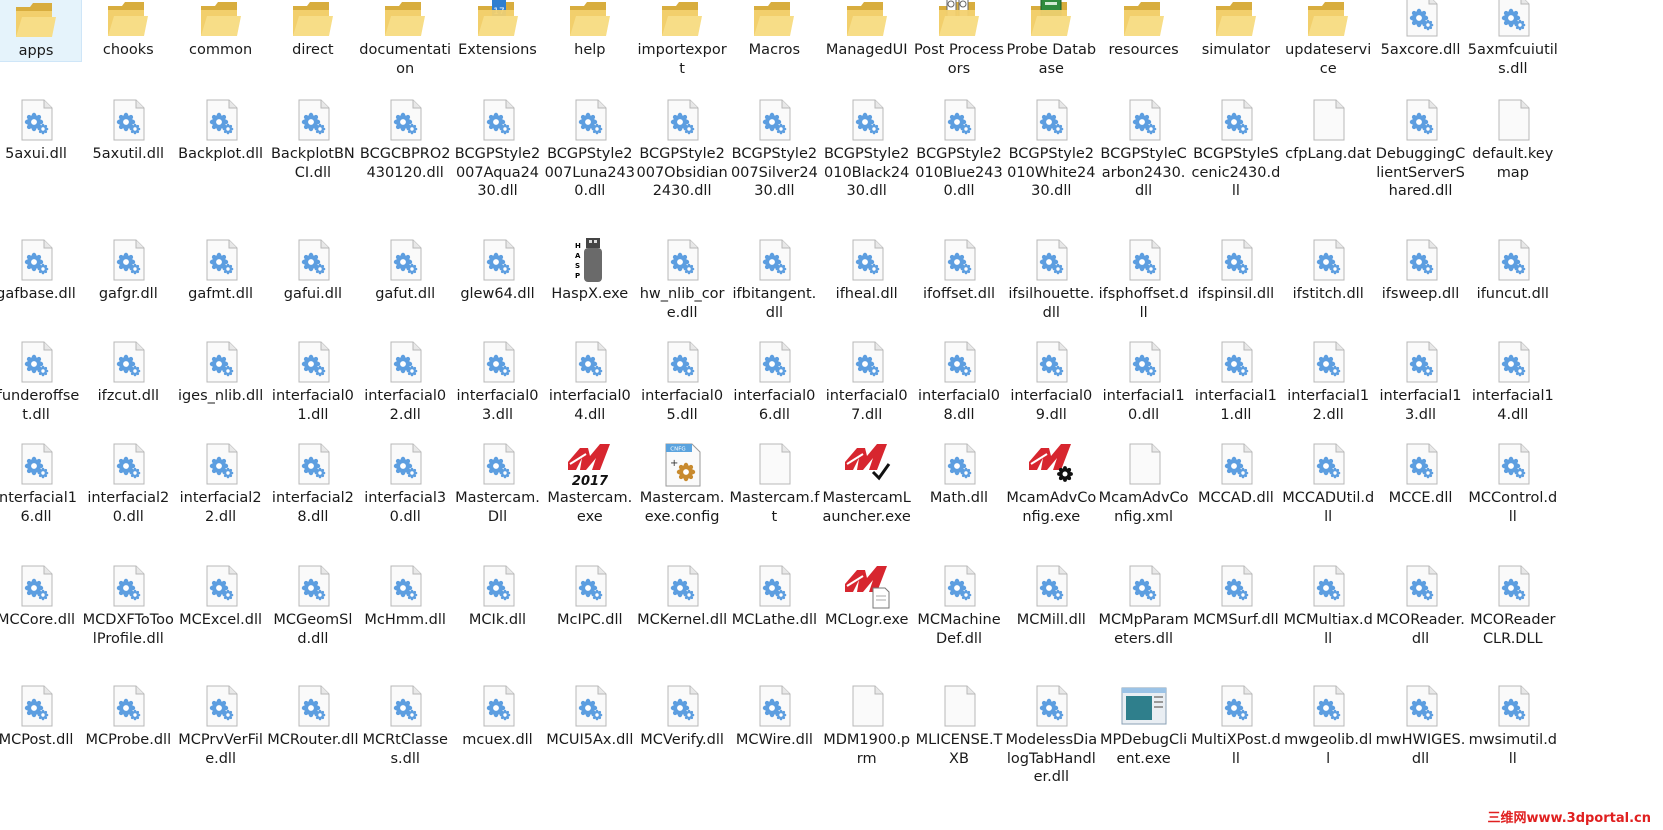  What do you see at coordinates (1328, 605) in the screenshot?
I see `file-item: MCMultiax.dll` at bounding box center [1328, 605].